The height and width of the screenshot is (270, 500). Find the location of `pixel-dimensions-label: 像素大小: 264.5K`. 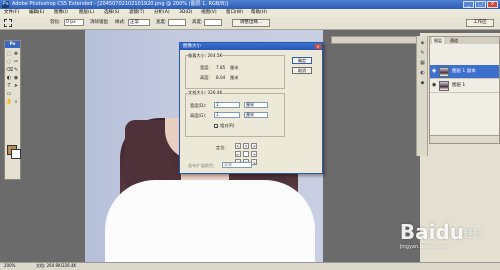

pixel-dimensions-label: 像素大小: 264.5K is located at coordinates (205, 55).